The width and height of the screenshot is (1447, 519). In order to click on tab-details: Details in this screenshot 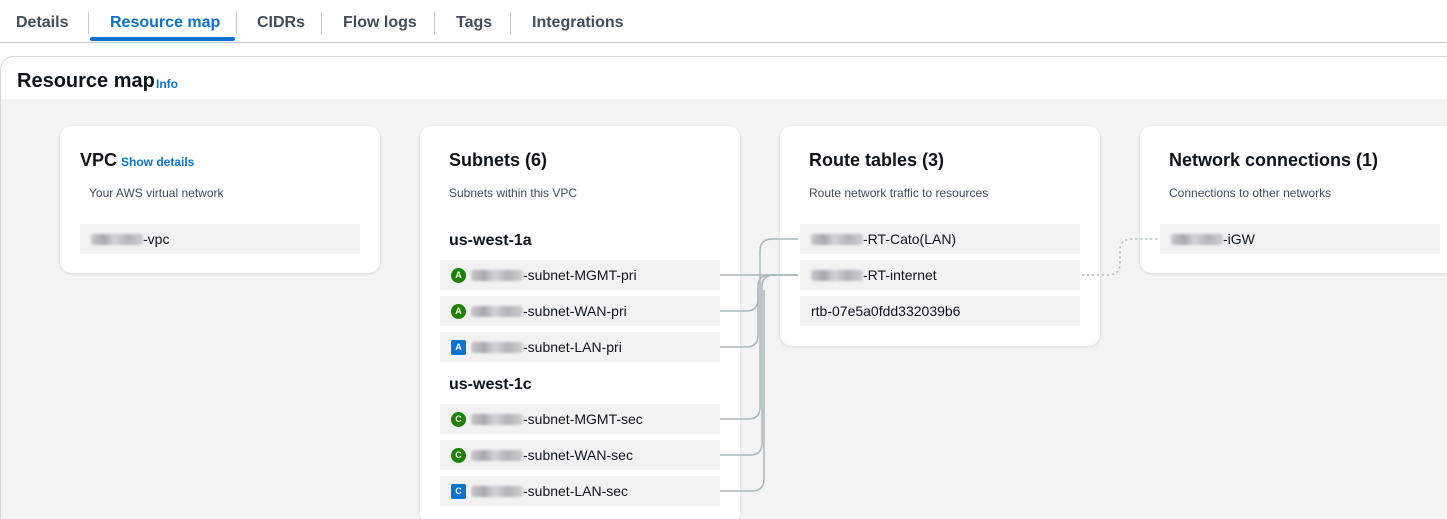, I will do `click(42, 23)`.